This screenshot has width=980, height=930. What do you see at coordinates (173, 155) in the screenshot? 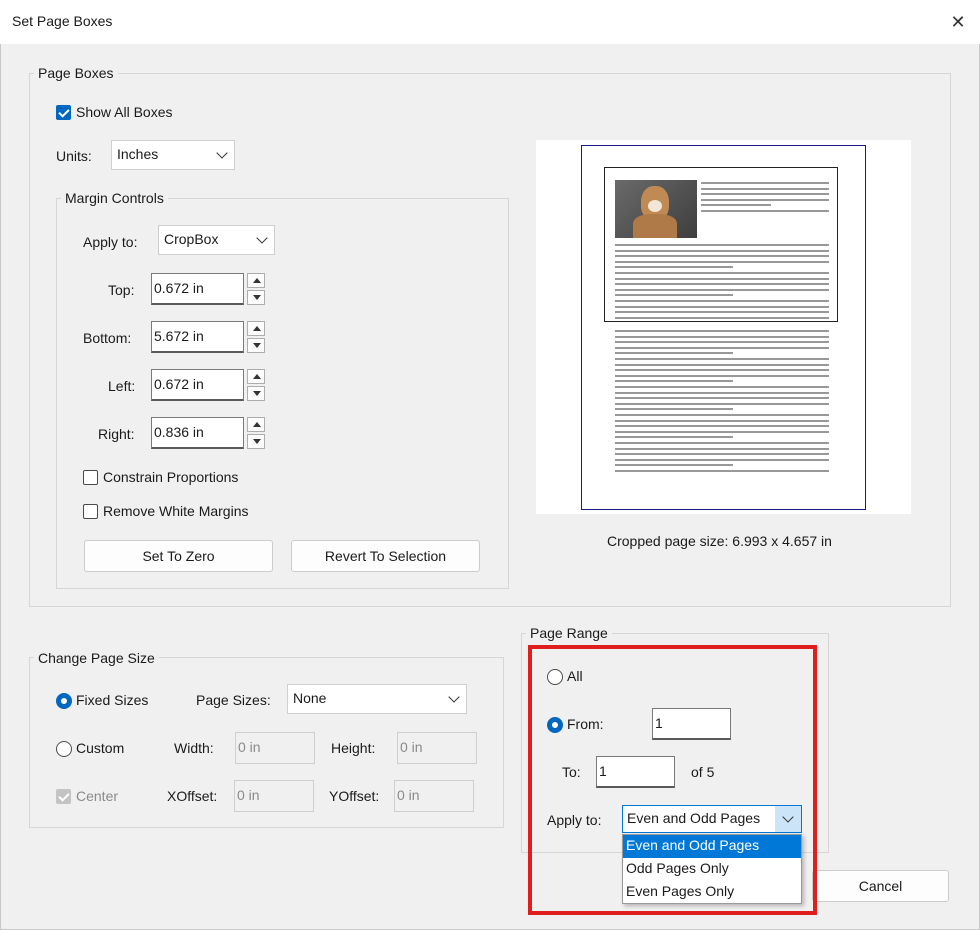
I see `units-select: Inches` at bounding box center [173, 155].